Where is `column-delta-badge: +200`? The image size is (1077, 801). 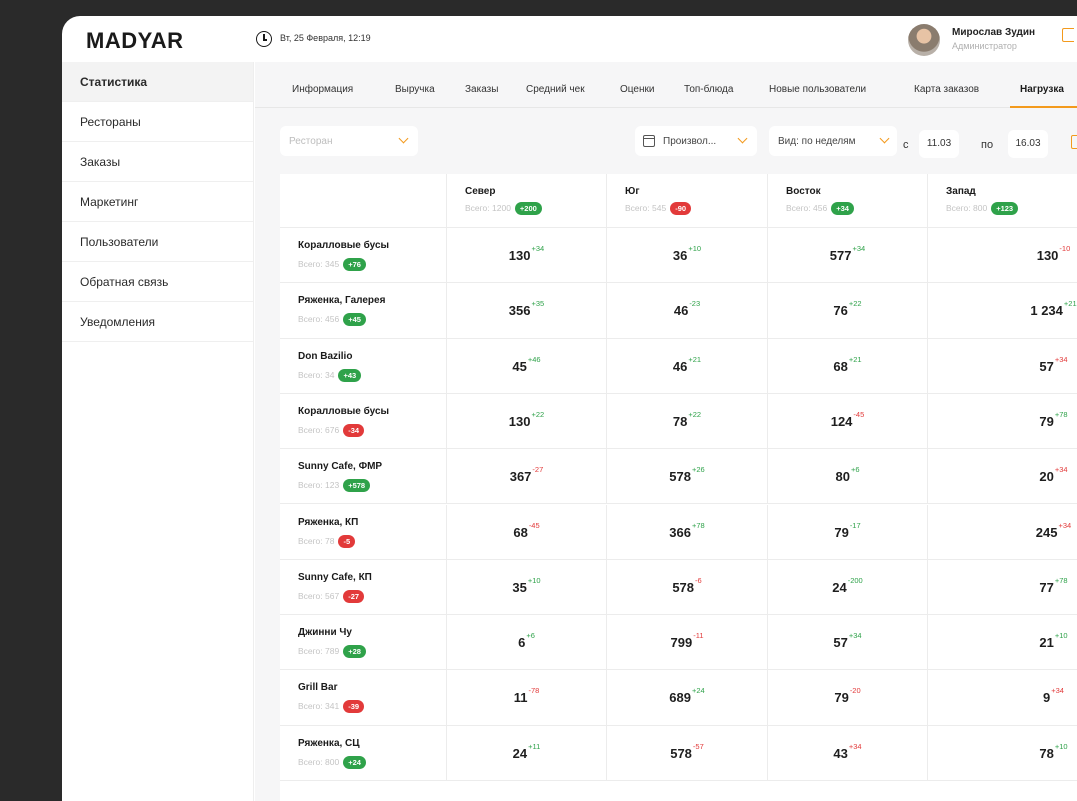 column-delta-badge: +200 is located at coordinates (528, 208).